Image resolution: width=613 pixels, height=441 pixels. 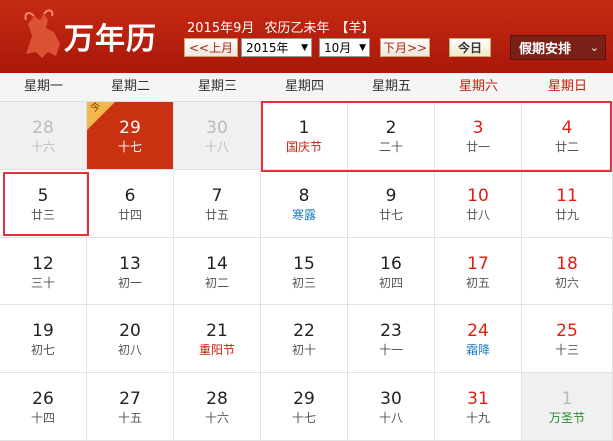 I want to click on day-number: 2, so click(x=391, y=128).